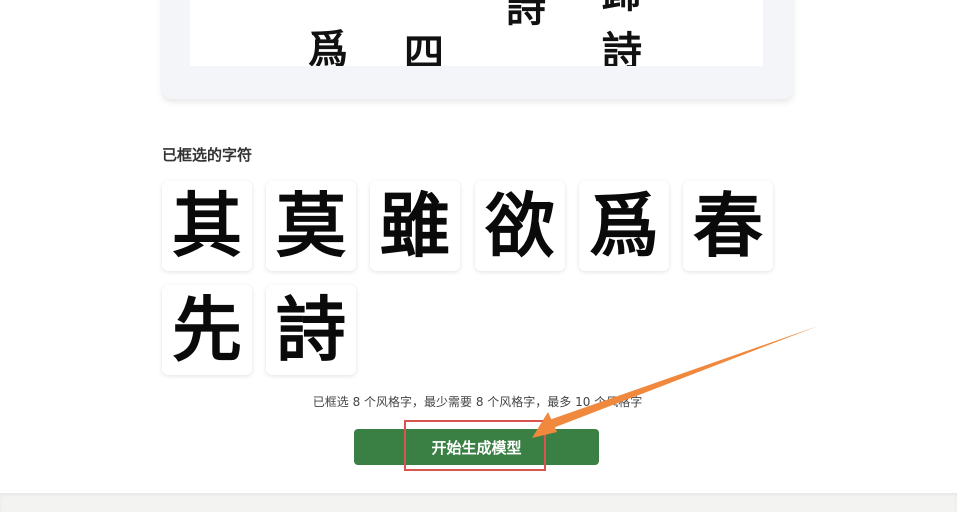 The image size is (957, 512). I want to click on char-glyph: 欲, so click(520, 225).